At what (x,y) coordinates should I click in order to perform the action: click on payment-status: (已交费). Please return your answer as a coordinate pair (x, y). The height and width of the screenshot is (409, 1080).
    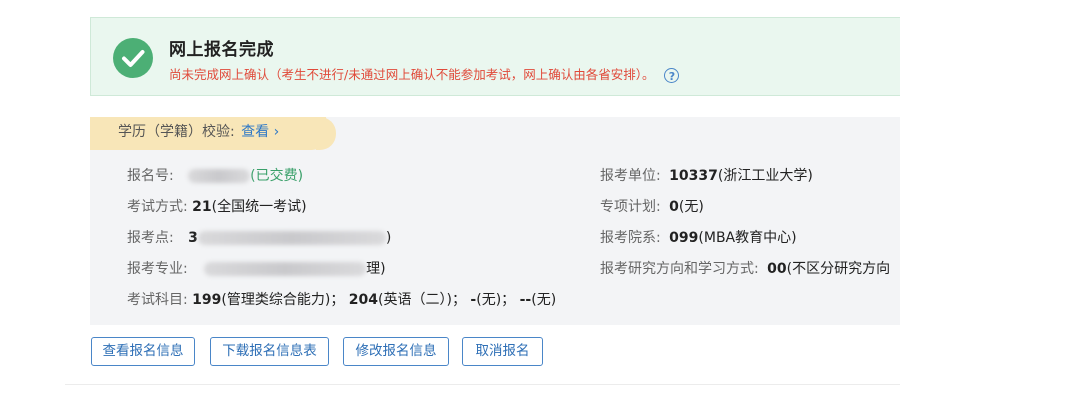
    Looking at the image, I should click on (277, 176).